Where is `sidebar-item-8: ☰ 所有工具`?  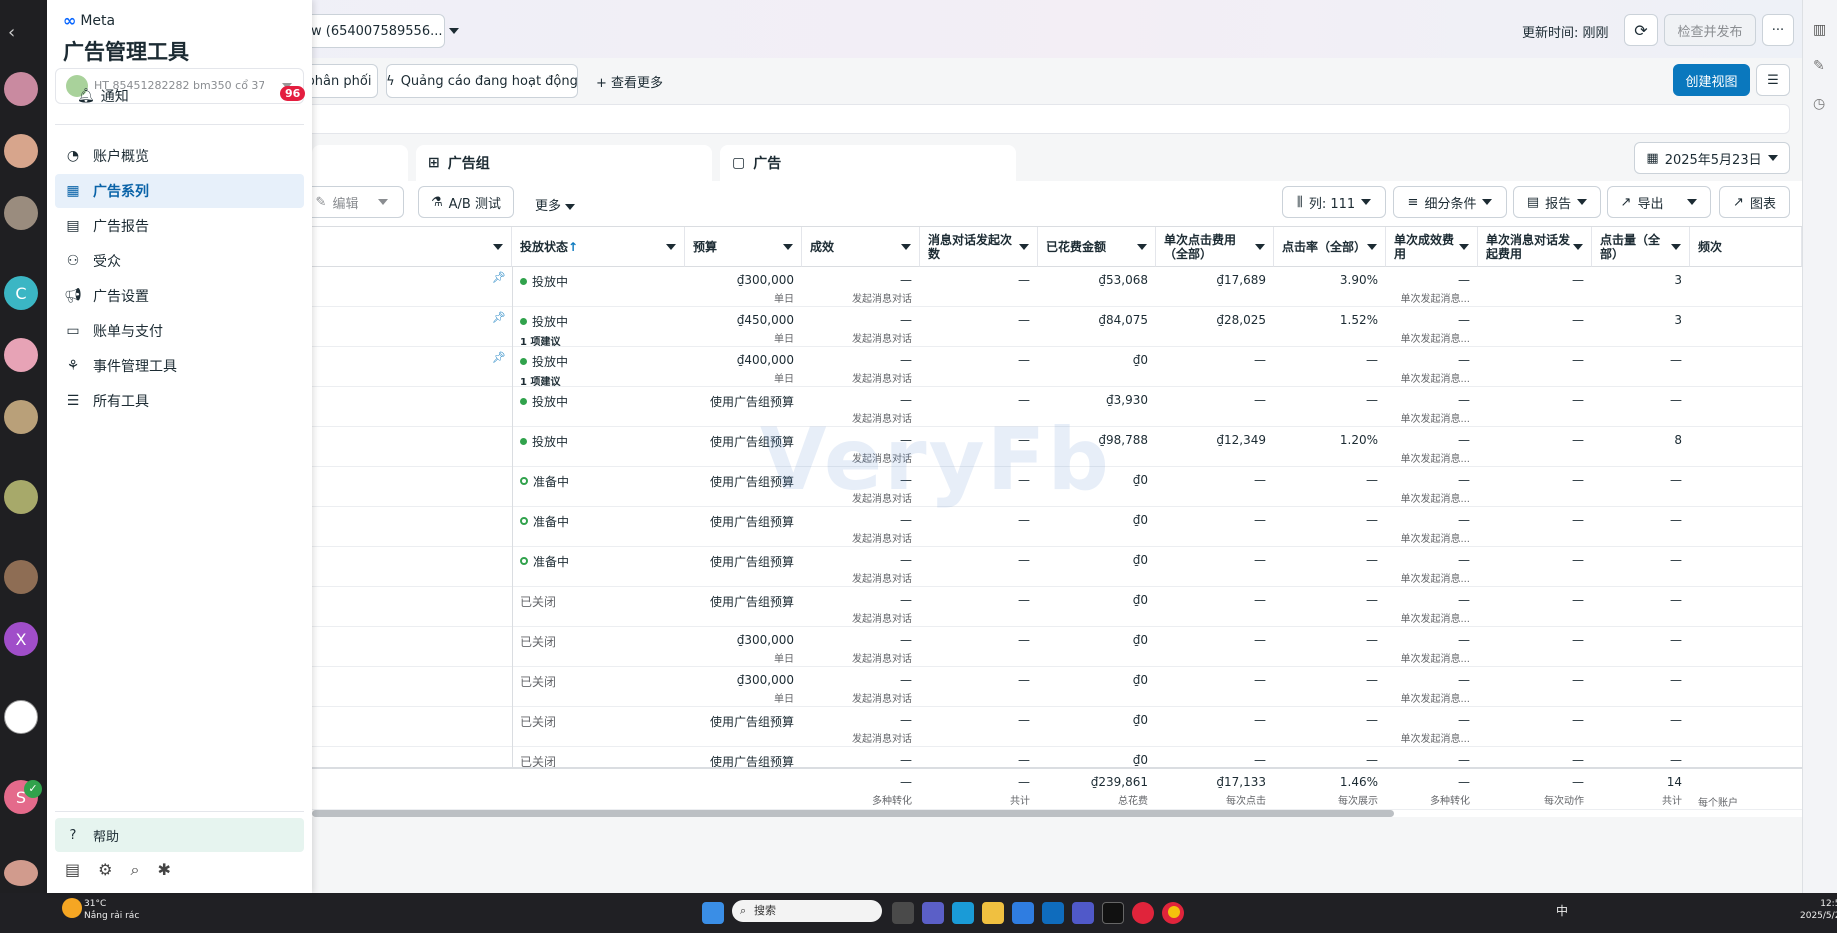 sidebar-item-8: ☰ 所有工具 is located at coordinates (179, 401).